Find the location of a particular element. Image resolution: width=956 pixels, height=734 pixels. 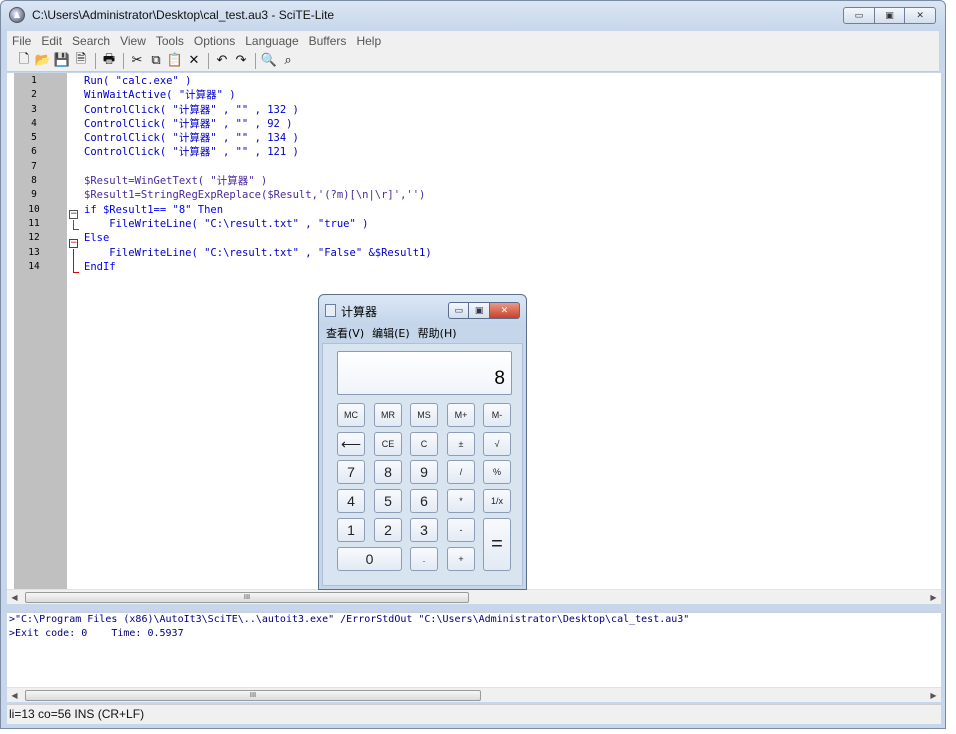

key-ms: MS is located at coordinates (424, 415).